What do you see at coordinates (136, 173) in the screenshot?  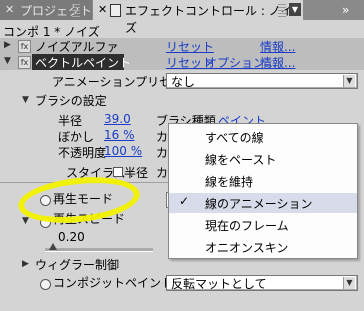 I see `stylus-radius-label: 半径` at bounding box center [136, 173].